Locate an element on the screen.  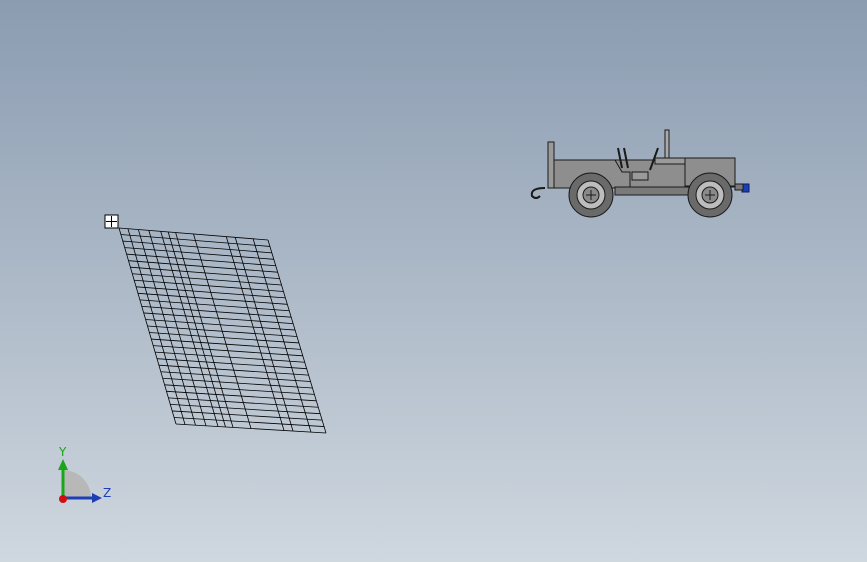
x-axis-dot is located at coordinates (63, 499).